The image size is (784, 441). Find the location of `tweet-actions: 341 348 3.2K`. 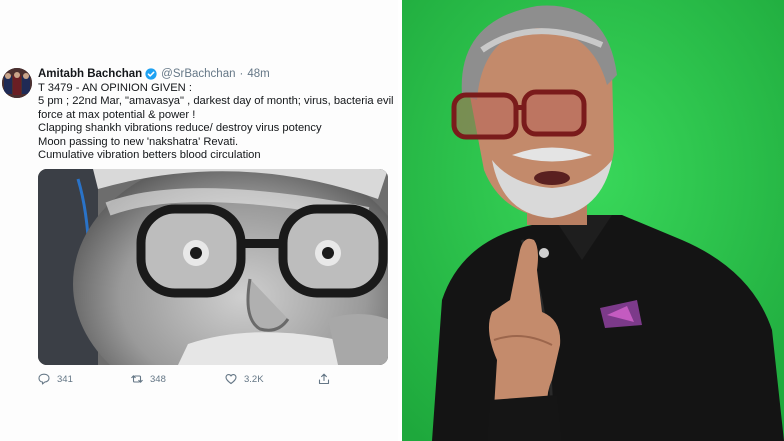

tweet-actions: 341 348 3.2K is located at coordinates (193, 381).